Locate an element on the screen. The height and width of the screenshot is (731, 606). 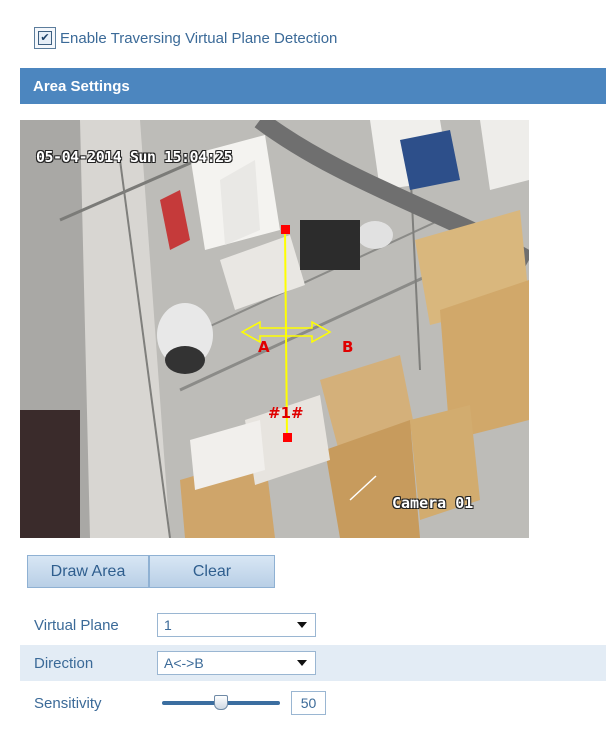
area-settings-header: Area Settings is located at coordinates (313, 86).